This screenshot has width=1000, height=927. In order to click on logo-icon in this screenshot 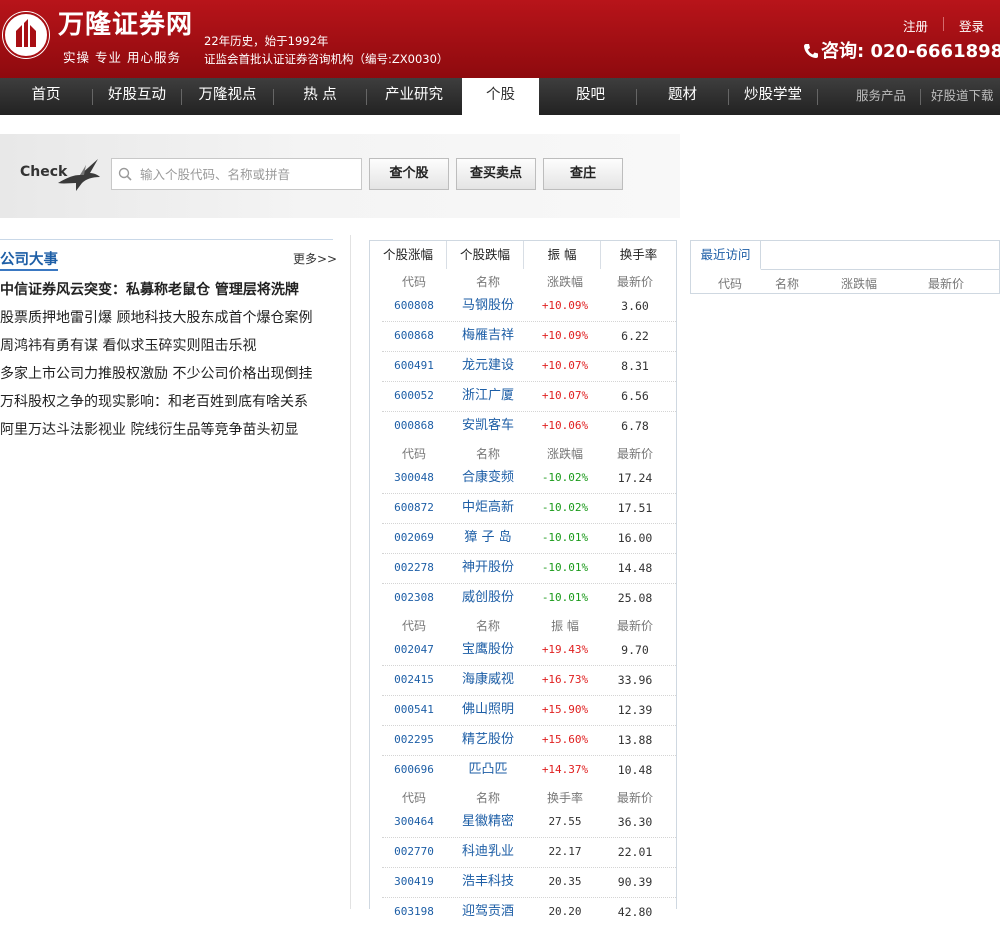, I will do `click(26, 35)`.